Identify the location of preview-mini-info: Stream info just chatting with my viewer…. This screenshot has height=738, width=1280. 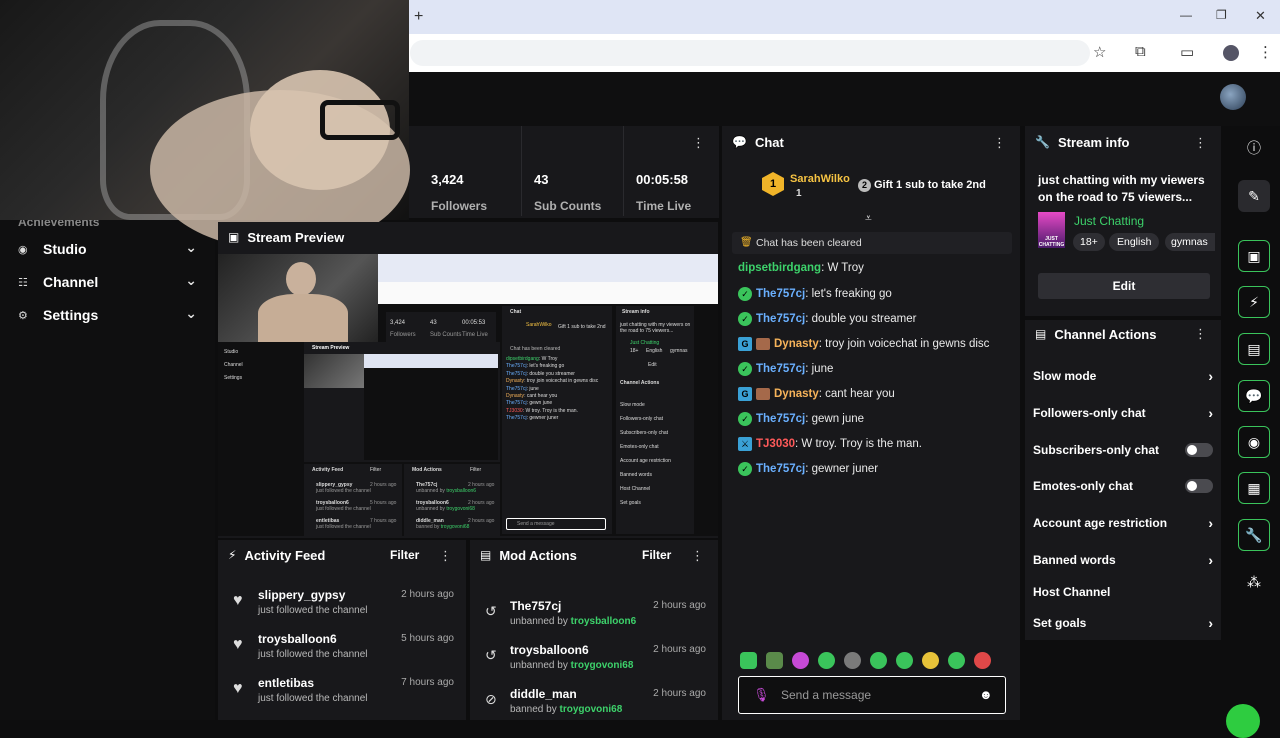
(655, 420).